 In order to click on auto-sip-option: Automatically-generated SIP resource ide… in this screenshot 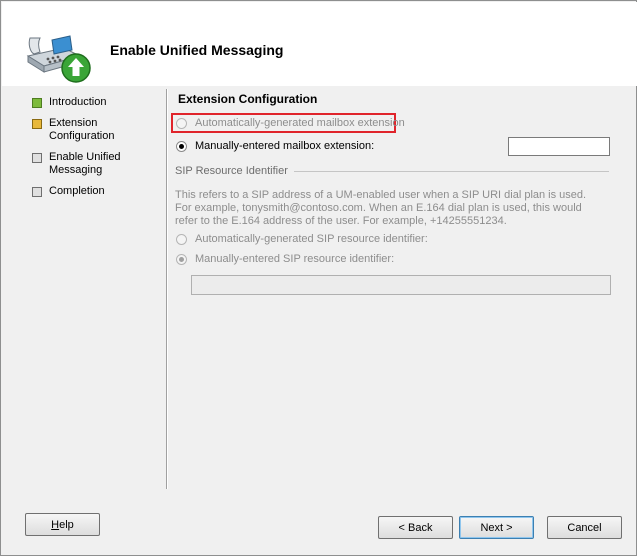, I will do `click(302, 239)`.